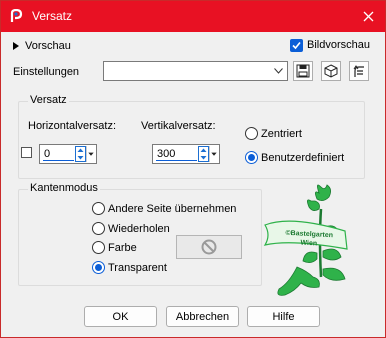  Describe the element at coordinates (281, 134) in the screenshot. I see `position-option-centered-label: Zentriert` at that location.